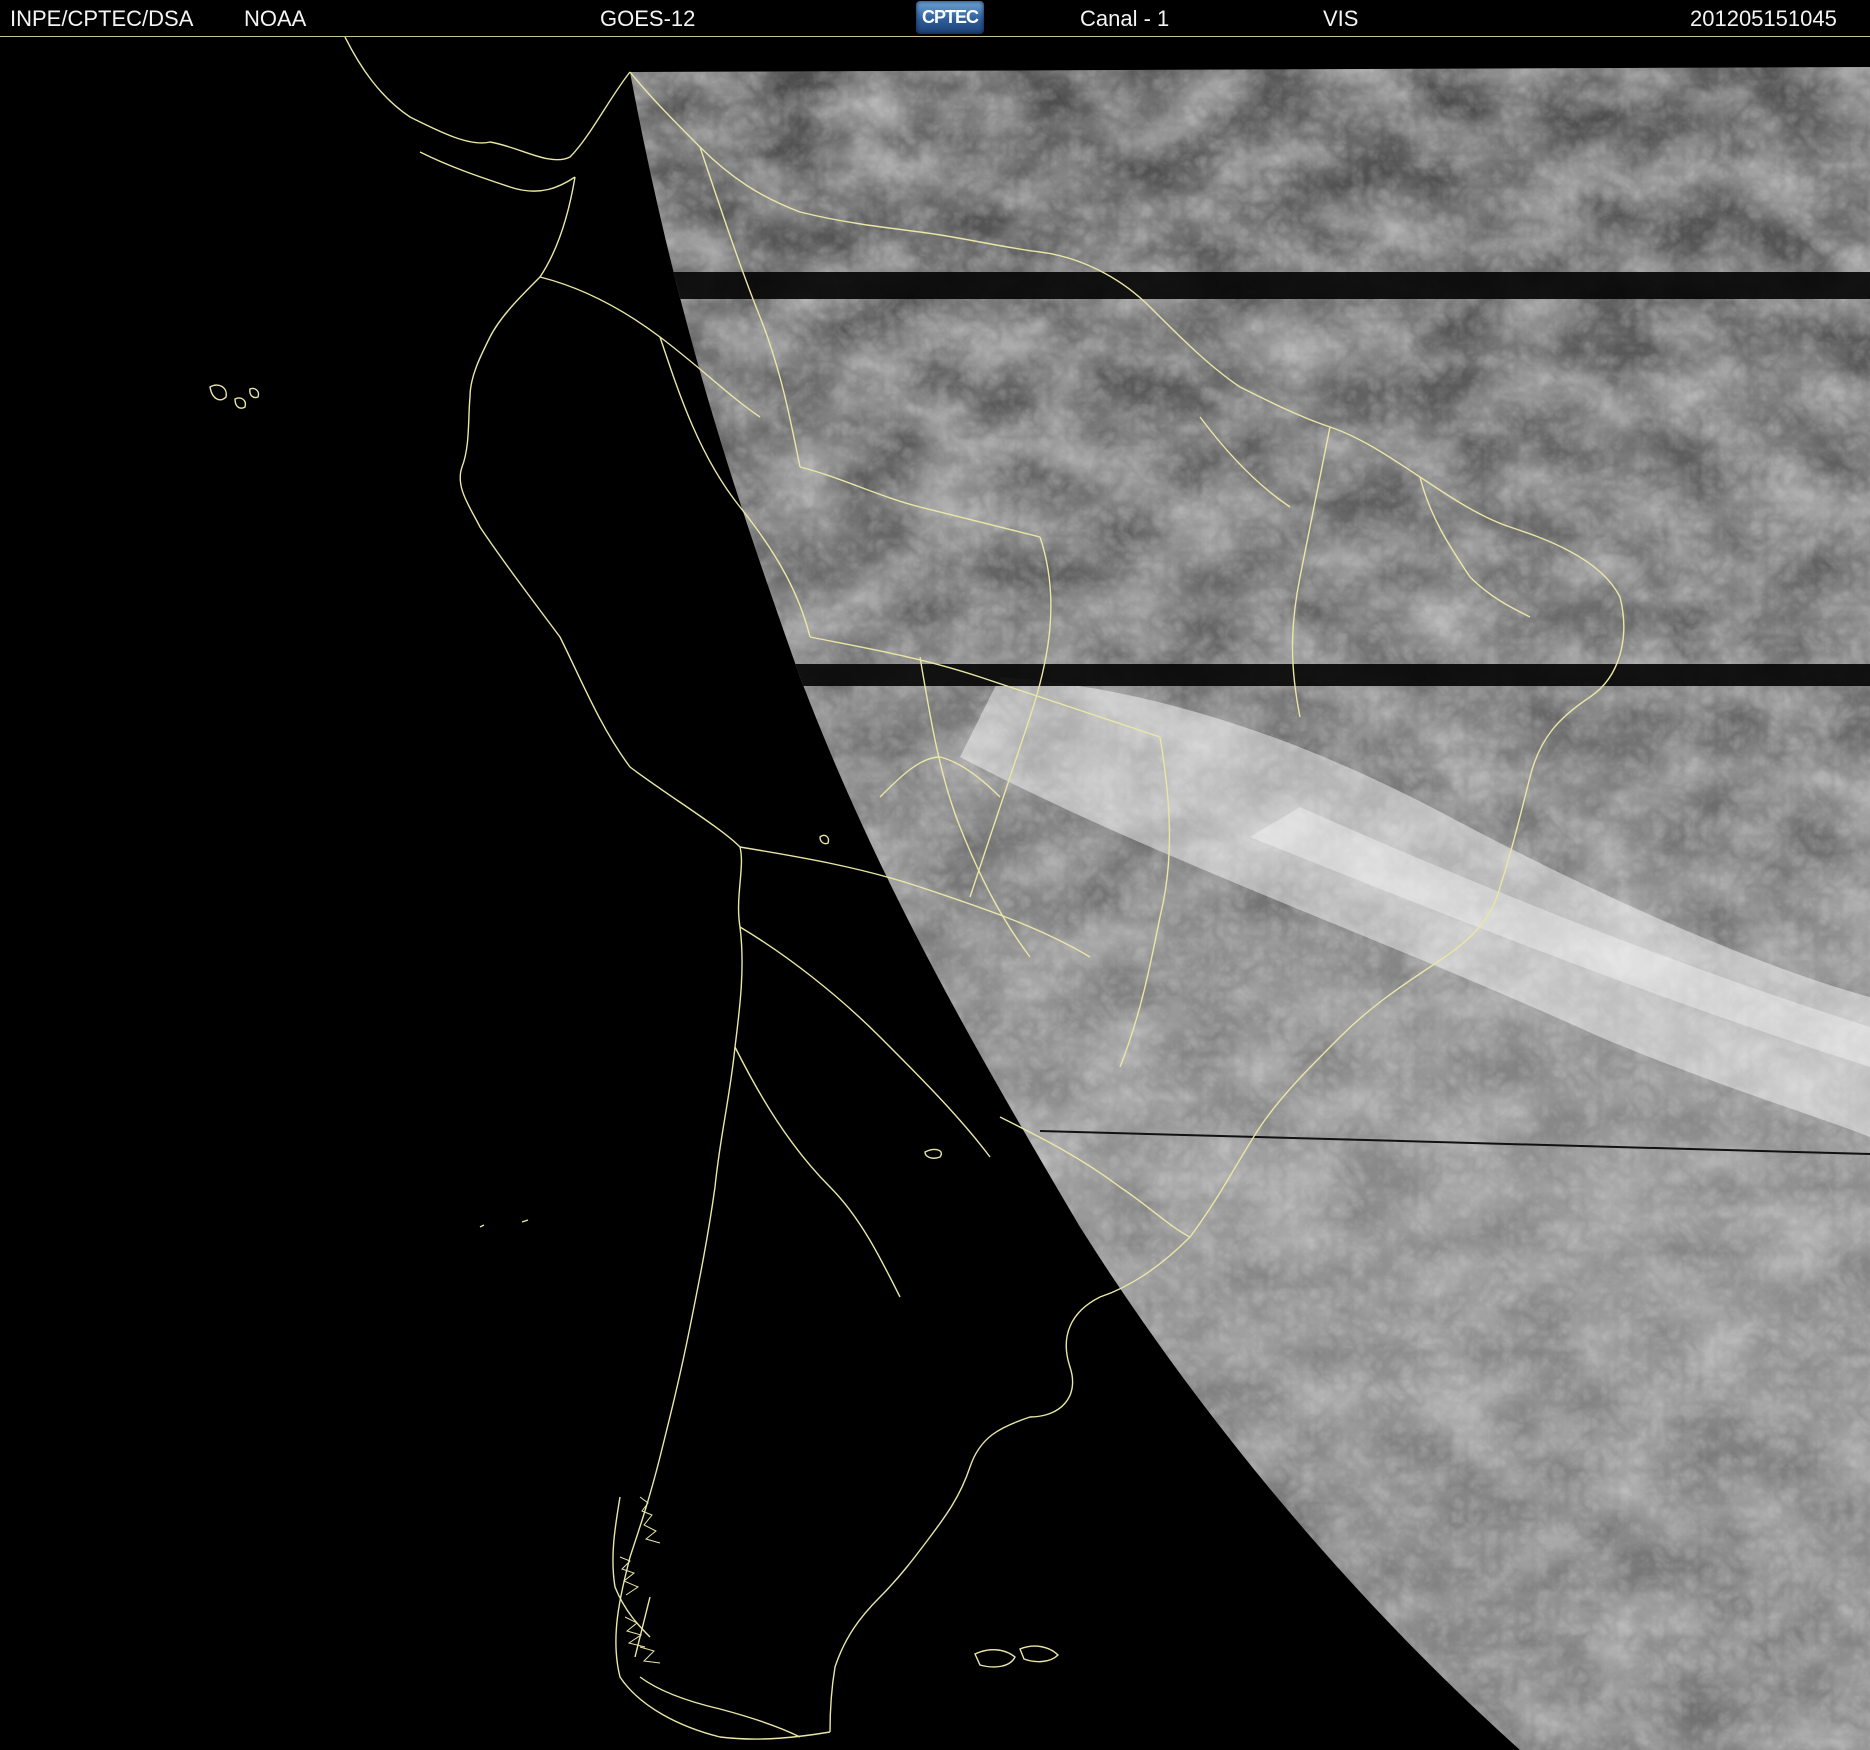 The image size is (1870, 1750). What do you see at coordinates (275, 18) in the screenshot?
I see `partner-label: NOAA` at bounding box center [275, 18].